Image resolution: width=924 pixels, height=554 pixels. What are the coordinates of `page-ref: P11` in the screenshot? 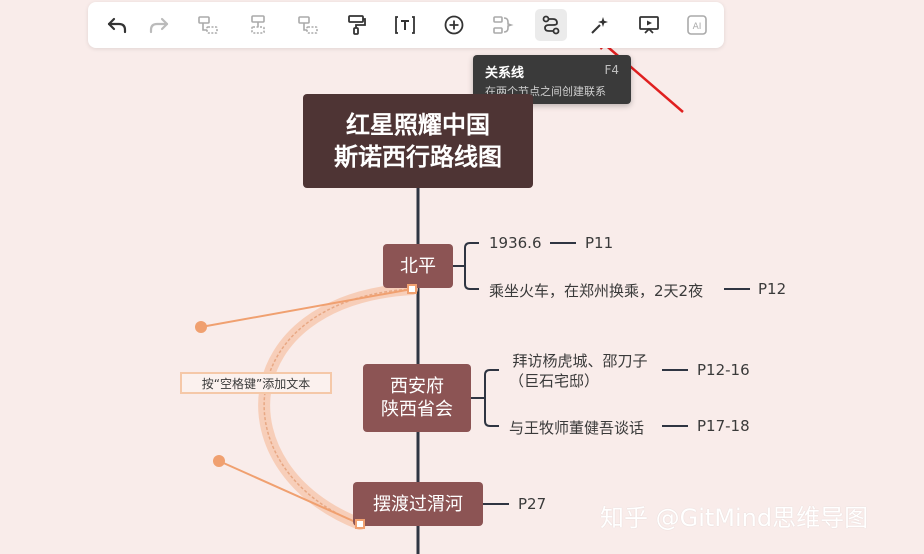 It's located at (599, 243).